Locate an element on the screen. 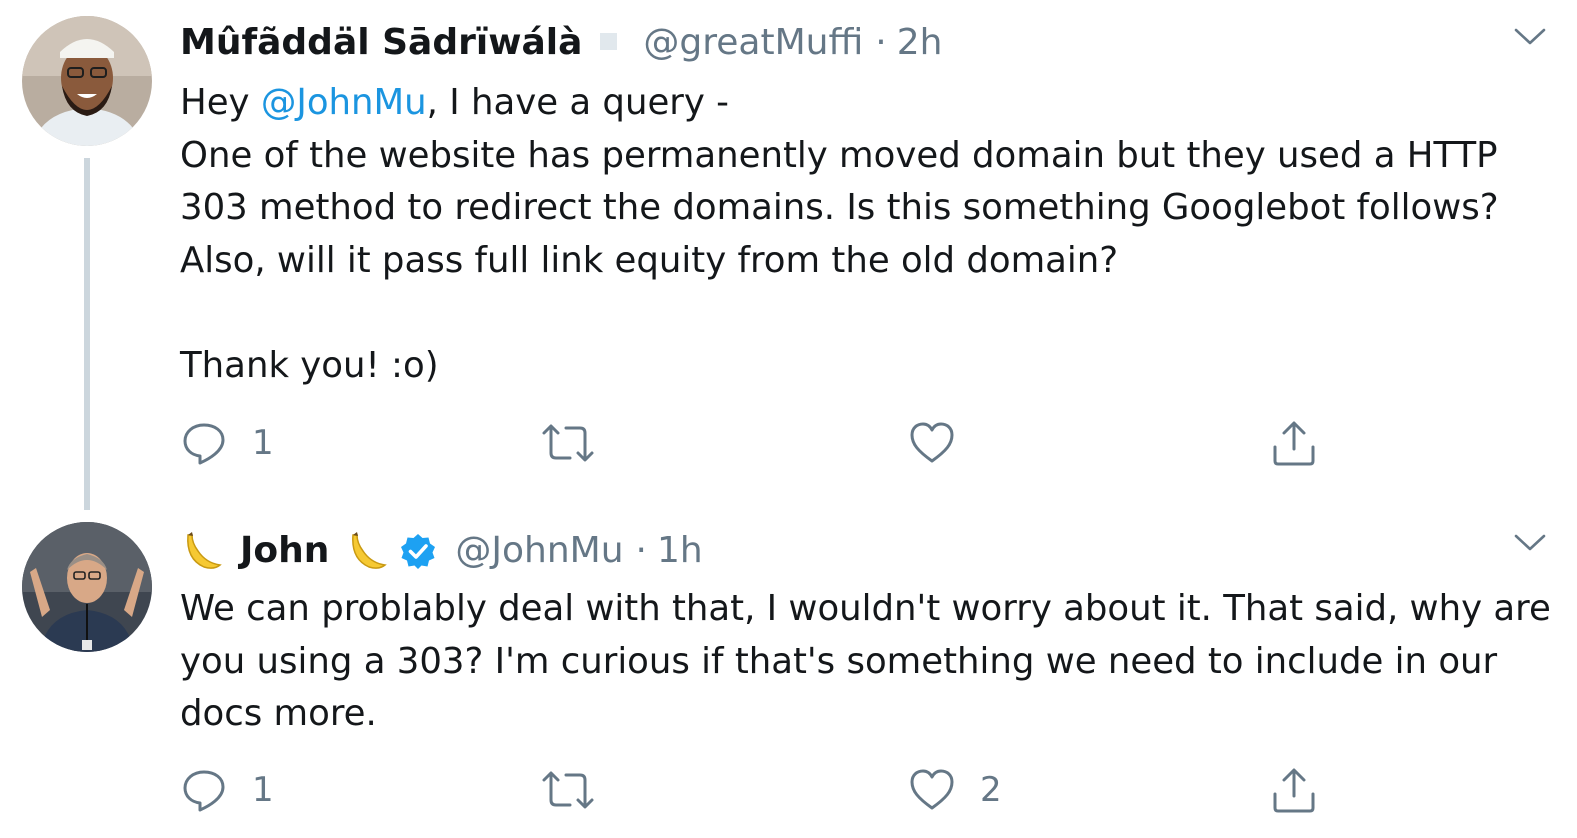 This screenshot has height=838, width=1577. like-button: 2 is located at coordinates (955, 790).